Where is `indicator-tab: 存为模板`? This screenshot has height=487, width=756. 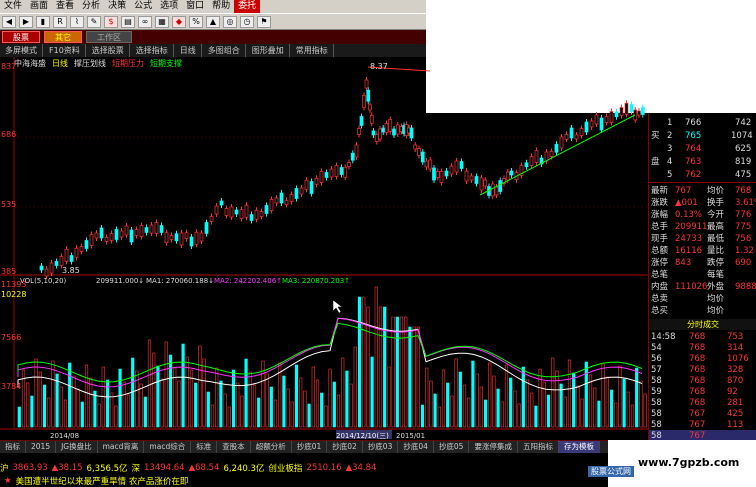
indicator-tab: 存为模板 is located at coordinates (579, 447).